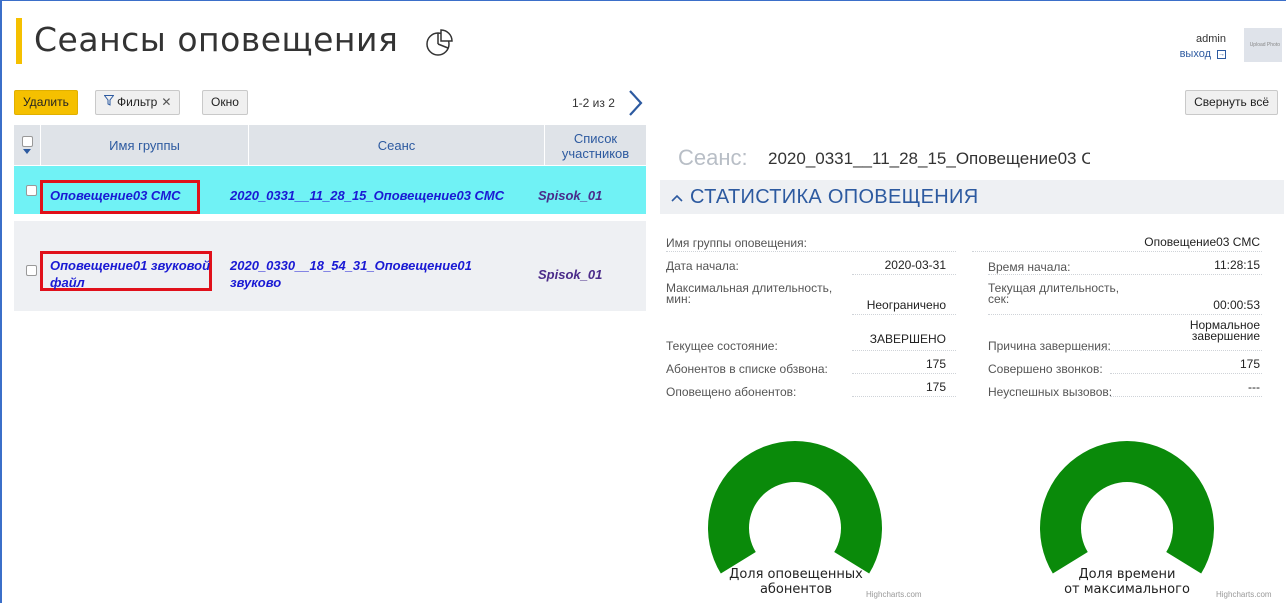  Describe the element at coordinates (1249, 364) in the screenshot. I see `calls-value: 175` at that location.